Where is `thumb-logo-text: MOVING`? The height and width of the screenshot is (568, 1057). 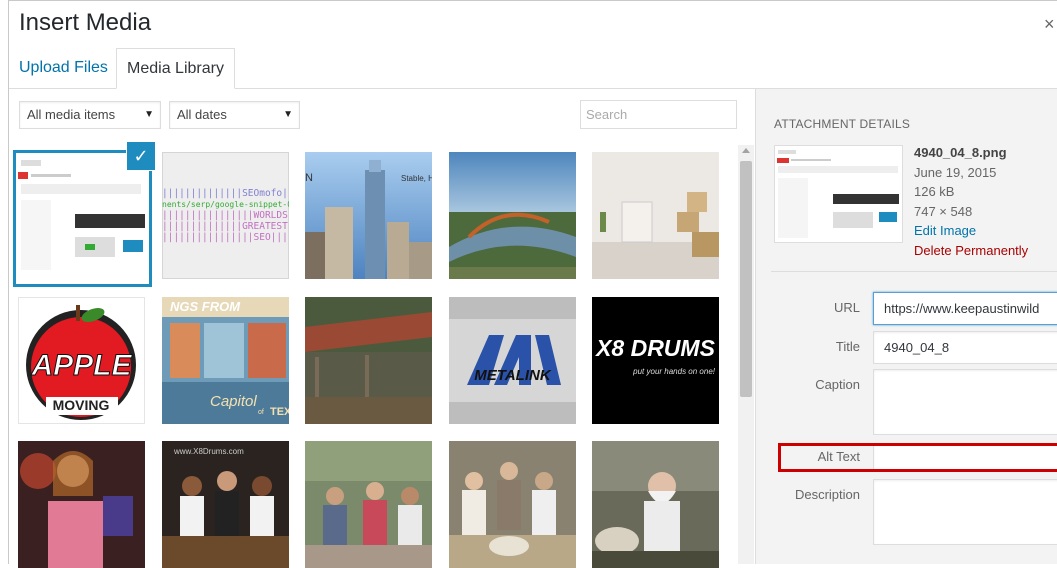 thumb-logo-text: MOVING is located at coordinates (81, 405).